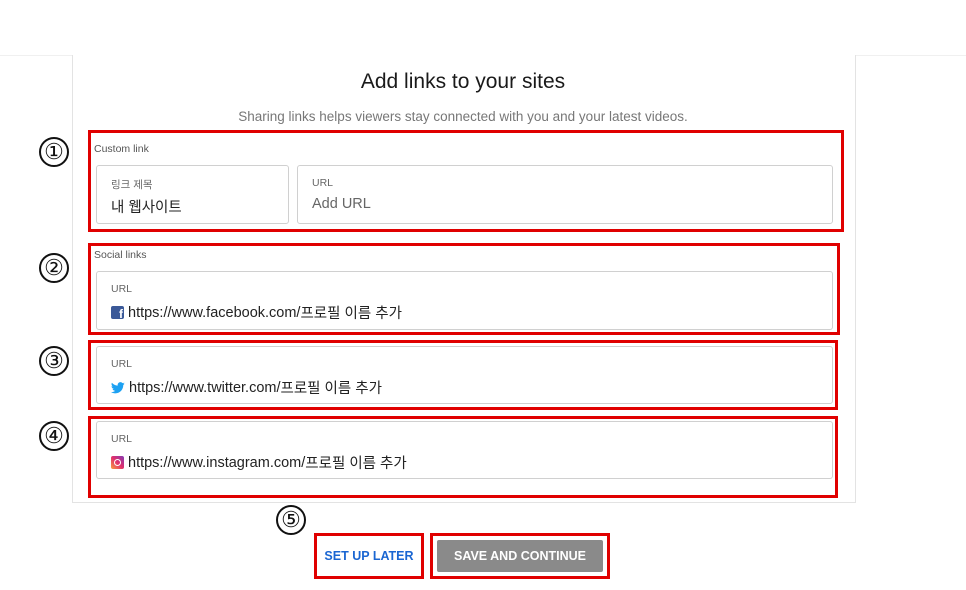  Describe the element at coordinates (205, 387) in the screenshot. I see `twitter-url-prefix: https://www.twitter.com/` at that location.